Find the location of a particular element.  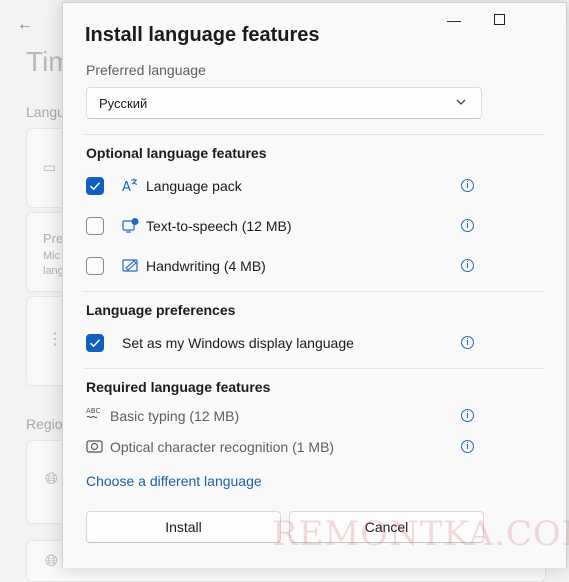

minimize-button: — is located at coordinates (454, 20).